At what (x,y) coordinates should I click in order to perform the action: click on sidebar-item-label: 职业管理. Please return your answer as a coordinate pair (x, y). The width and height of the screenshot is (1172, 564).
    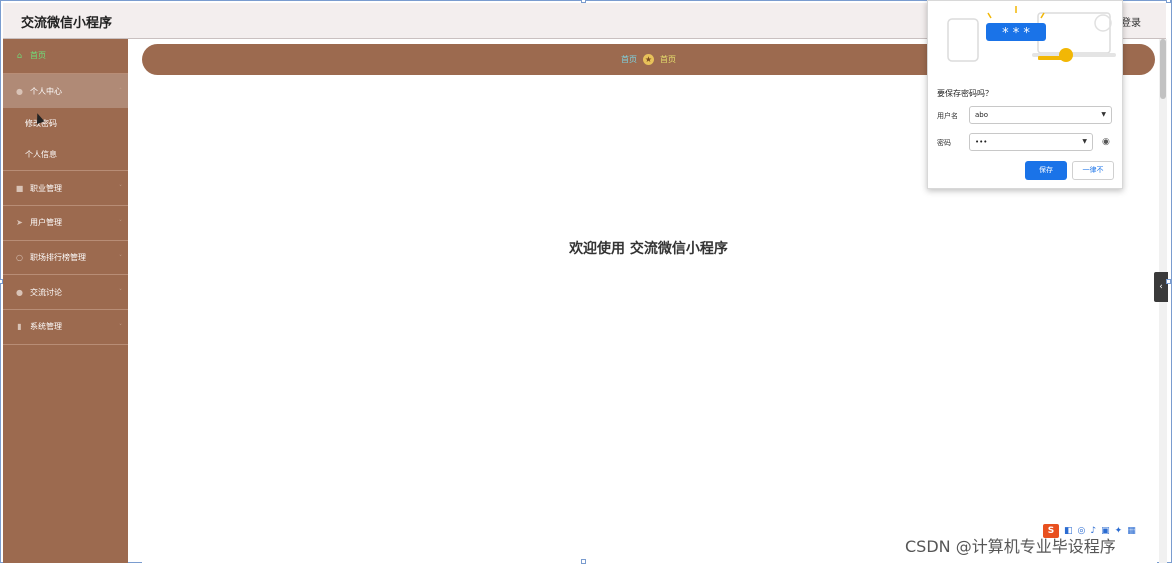
    Looking at the image, I should click on (46, 188).